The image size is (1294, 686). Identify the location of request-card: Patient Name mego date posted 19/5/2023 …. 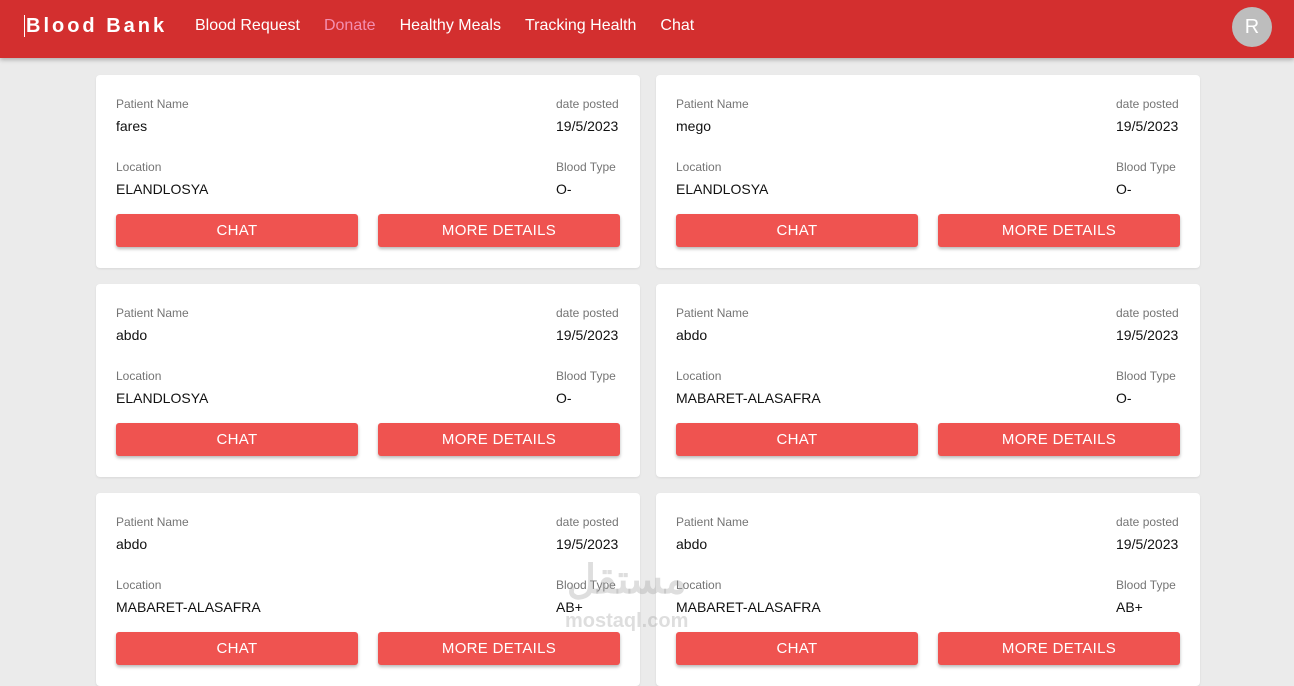
(928, 171).